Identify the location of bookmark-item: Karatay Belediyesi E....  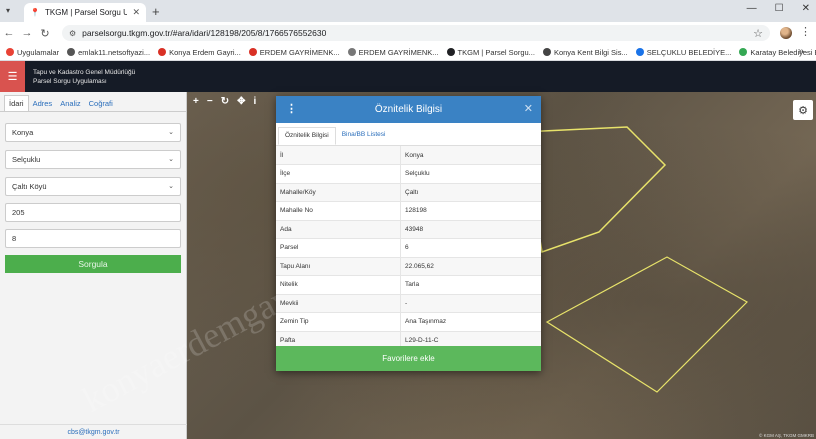
(777, 52).